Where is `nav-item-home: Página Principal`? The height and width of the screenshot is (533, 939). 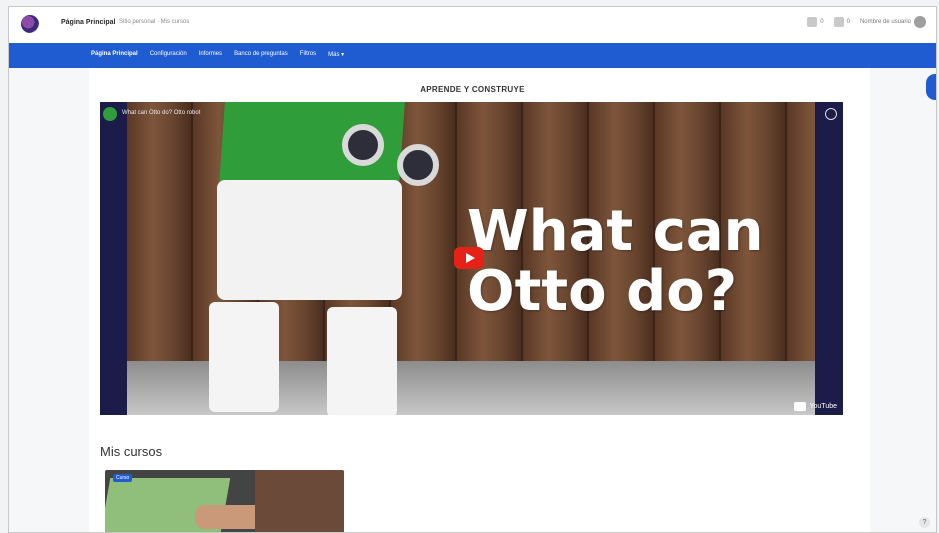 nav-item-home: Página Principal is located at coordinates (114, 54).